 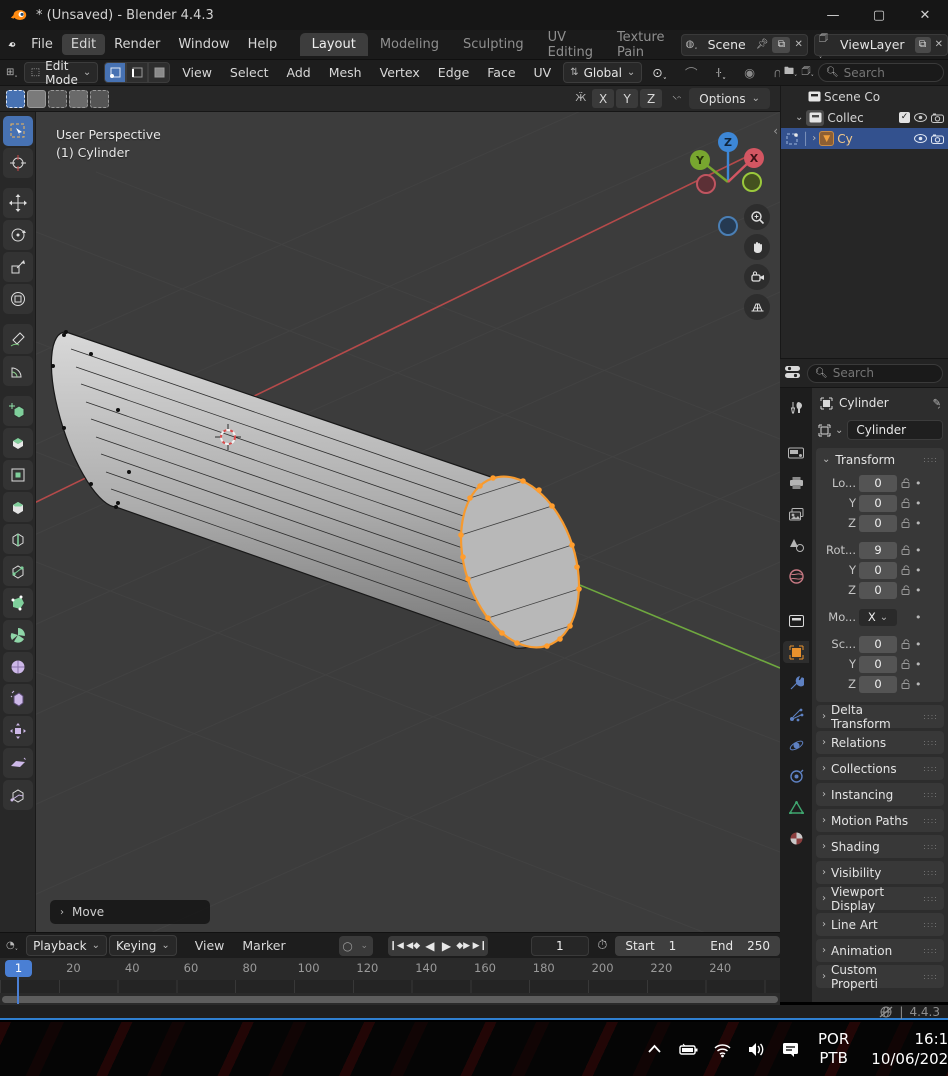 What do you see at coordinates (796, 514) in the screenshot?
I see `tab-view-layer` at bounding box center [796, 514].